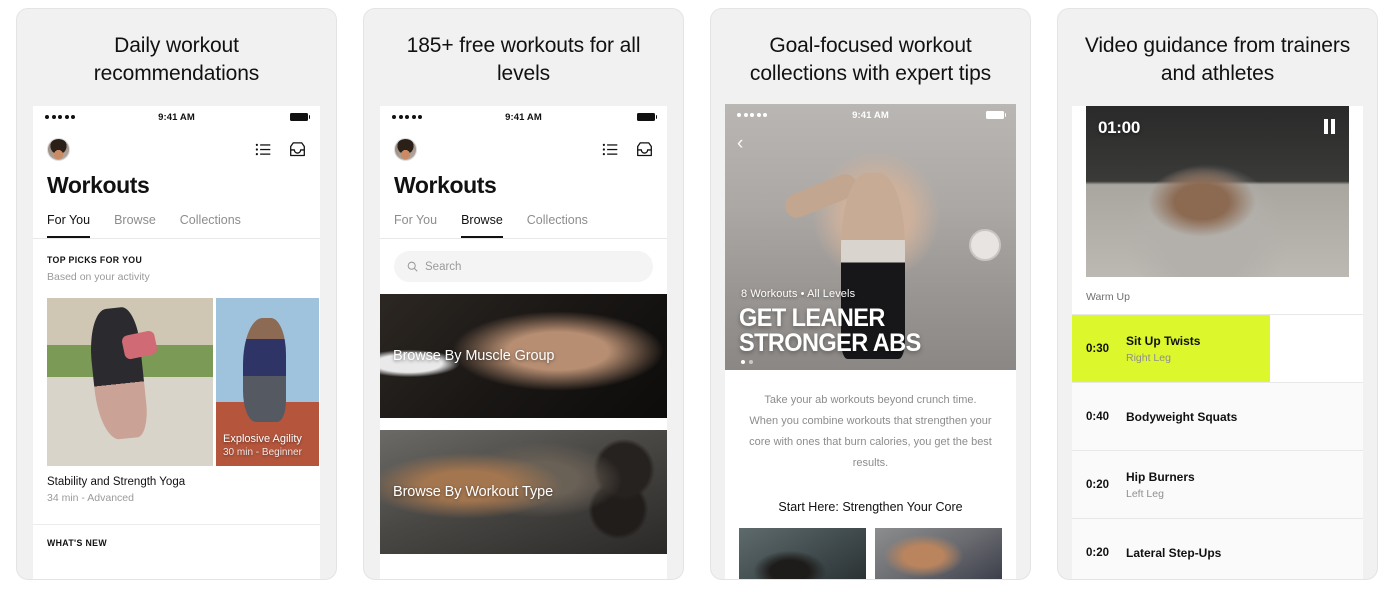  What do you see at coordinates (1329, 126) in the screenshot?
I see `pause-icon` at bounding box center [1329, 126].